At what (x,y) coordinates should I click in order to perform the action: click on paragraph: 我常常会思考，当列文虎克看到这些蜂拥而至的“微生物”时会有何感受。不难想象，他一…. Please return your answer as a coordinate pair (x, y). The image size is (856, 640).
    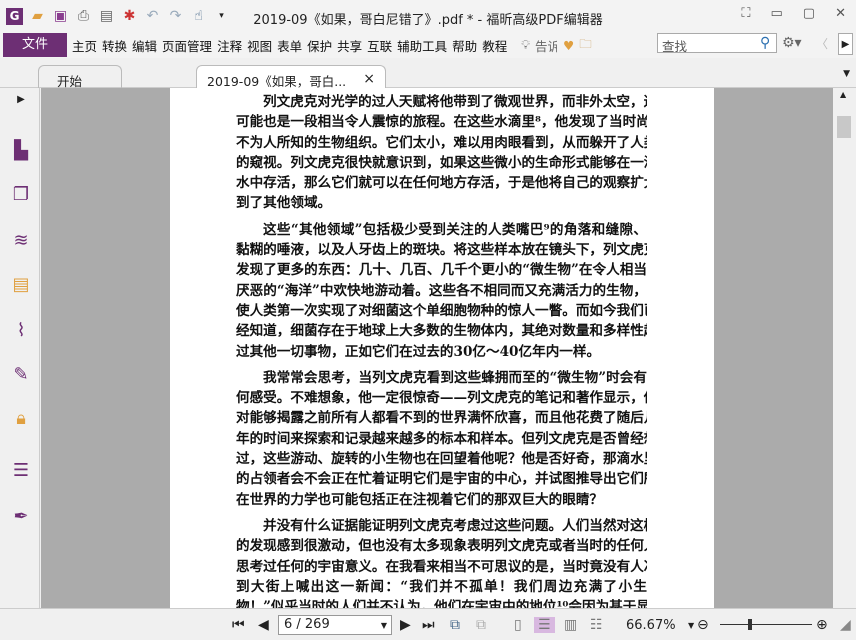
    Looking at the image, I should click on (441, 439).